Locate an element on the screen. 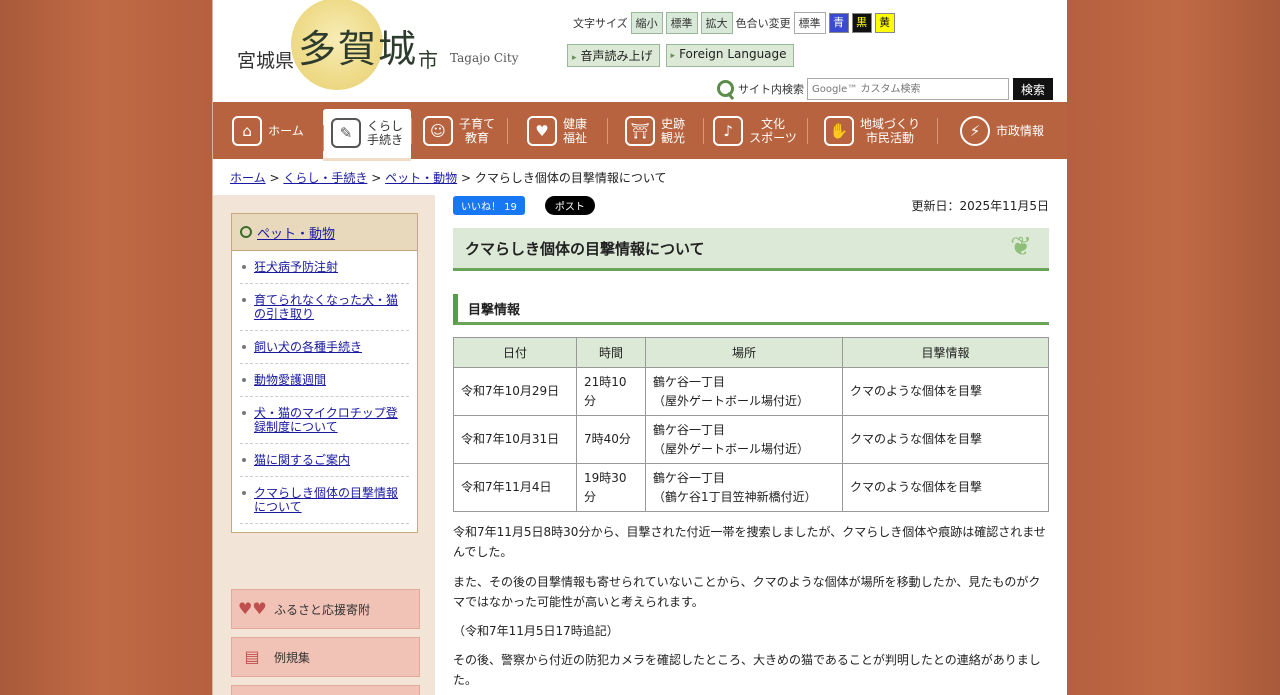 This screenshot has width=1280, height=695. sidebar-item-link: 狂犬病予防注射 is located at coordinates (296, 267).